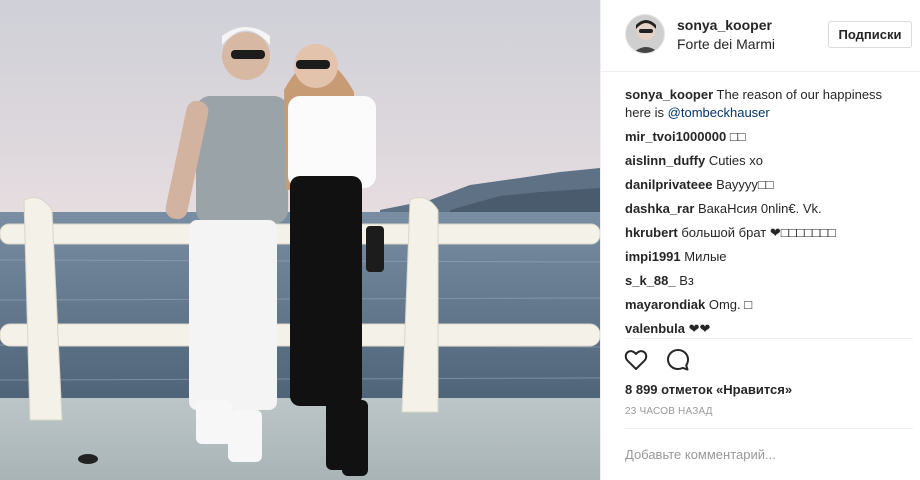 Image resolution: width=920 pixels, height=480 pixels. I want to click on heart-icon, so click(636, 360).